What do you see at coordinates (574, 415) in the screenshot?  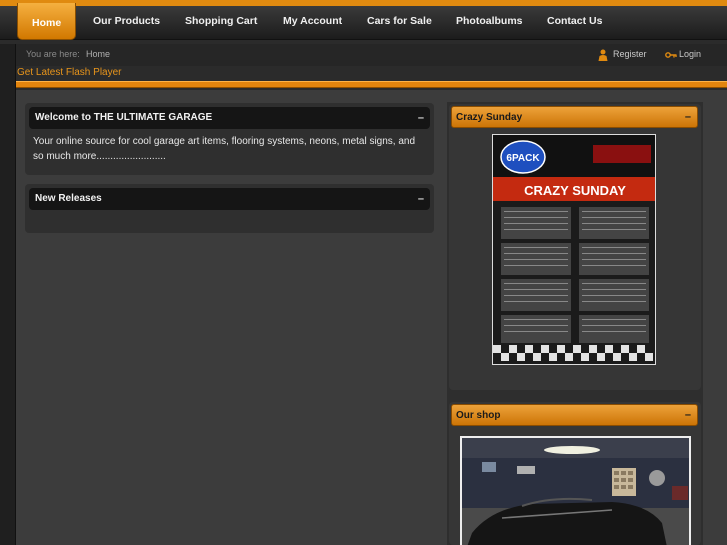 I see `our-shop-header: Our shop –` at bounding box center [574, 415].